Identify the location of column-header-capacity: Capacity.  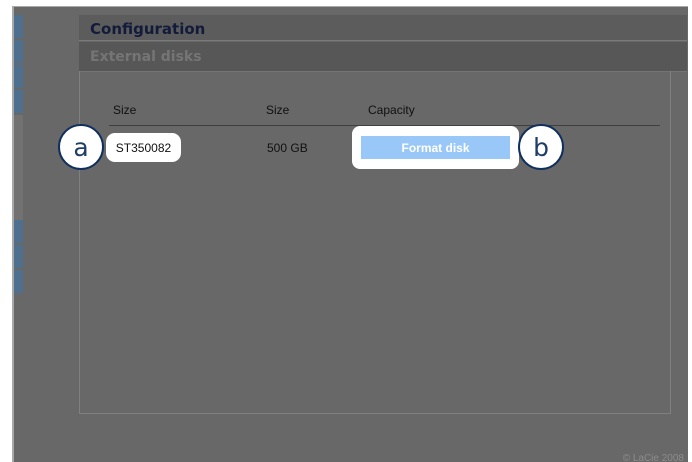
(391, 110).